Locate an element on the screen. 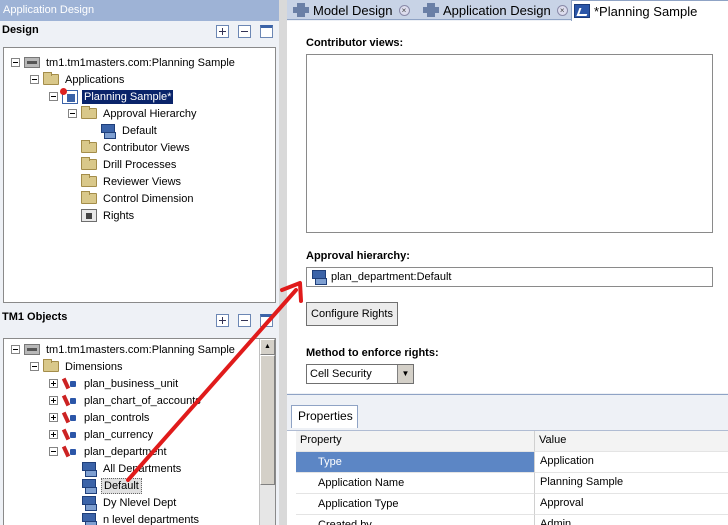 The width and height of the screenshot is (728, 525). property-value: Planning Sample is located at coordinates (631, 483).